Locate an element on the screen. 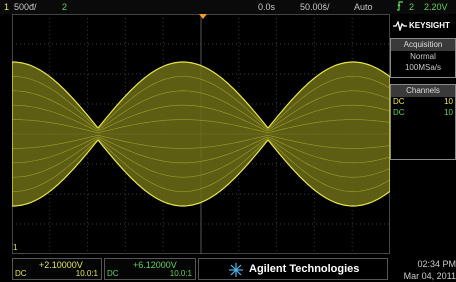 The image size is (456, 282). trigger-position-marker is located at coordinates (203, 16).